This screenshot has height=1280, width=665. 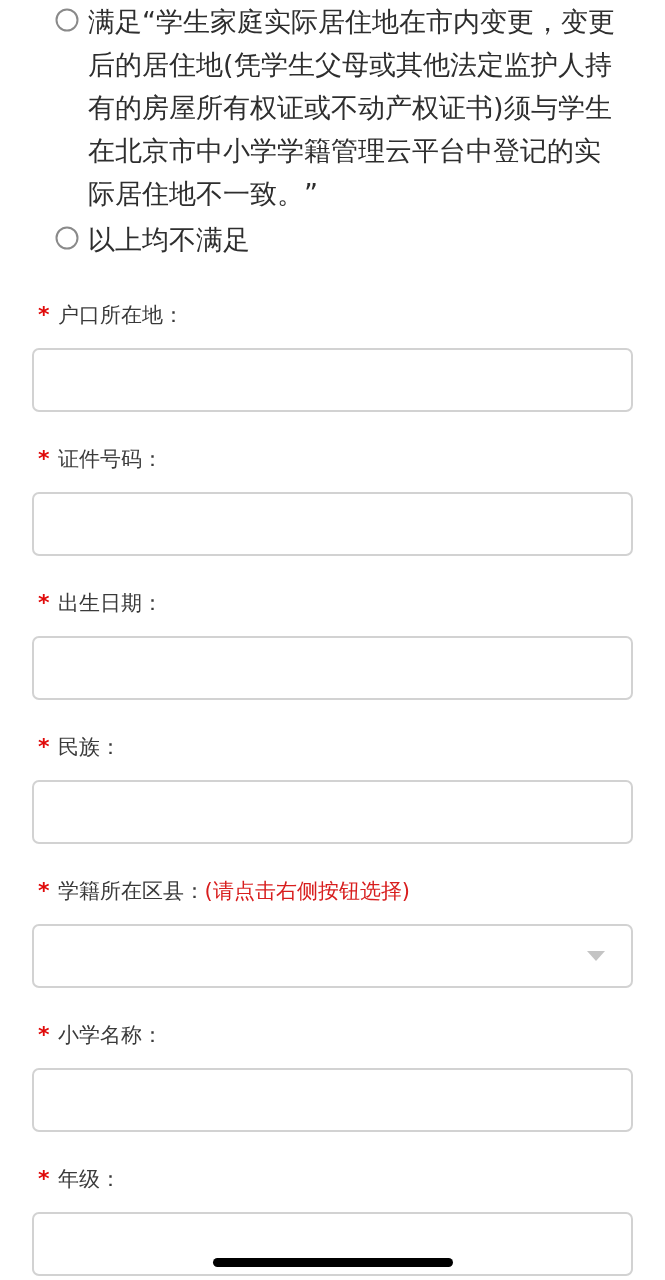 What do you see at coordinates (356, 239) in the screenshot?
I see `option-label: 以上均不满足` at bounding box center [356, 239].